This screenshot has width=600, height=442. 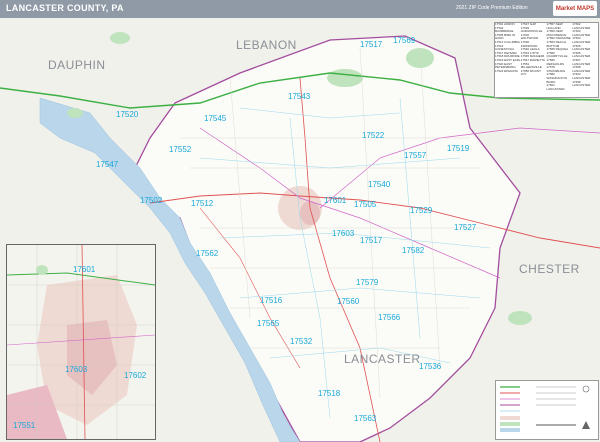 What do you see at coordinates (458, 148) in the screenshot?
I see `zip-label: 17519` at bounding box center [458, 148].